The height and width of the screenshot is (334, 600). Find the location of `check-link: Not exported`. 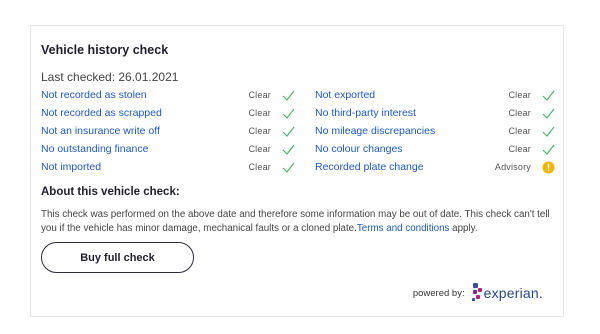

check-link: Not exported is located at coordinates (411, 95).